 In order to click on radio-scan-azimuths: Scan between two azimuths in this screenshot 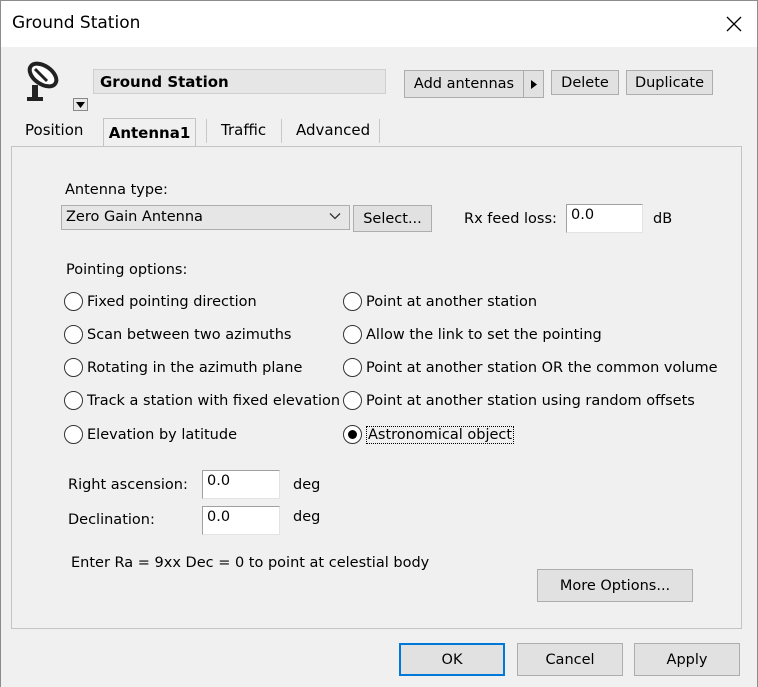, I will do `click(177, 334)`.